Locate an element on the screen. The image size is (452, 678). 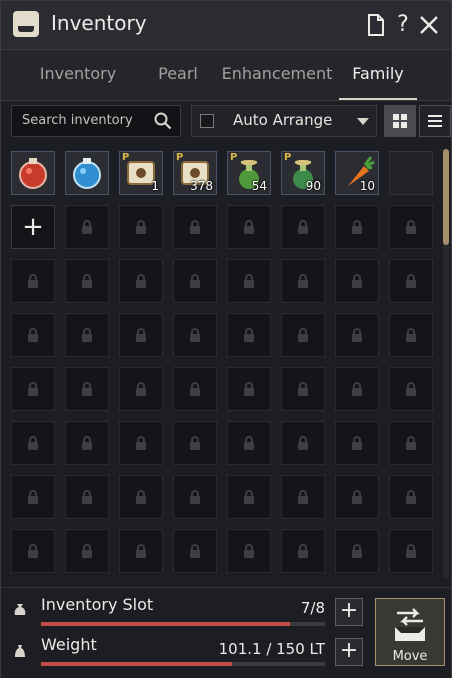
weight-bar is located at coordinates (183, 664).